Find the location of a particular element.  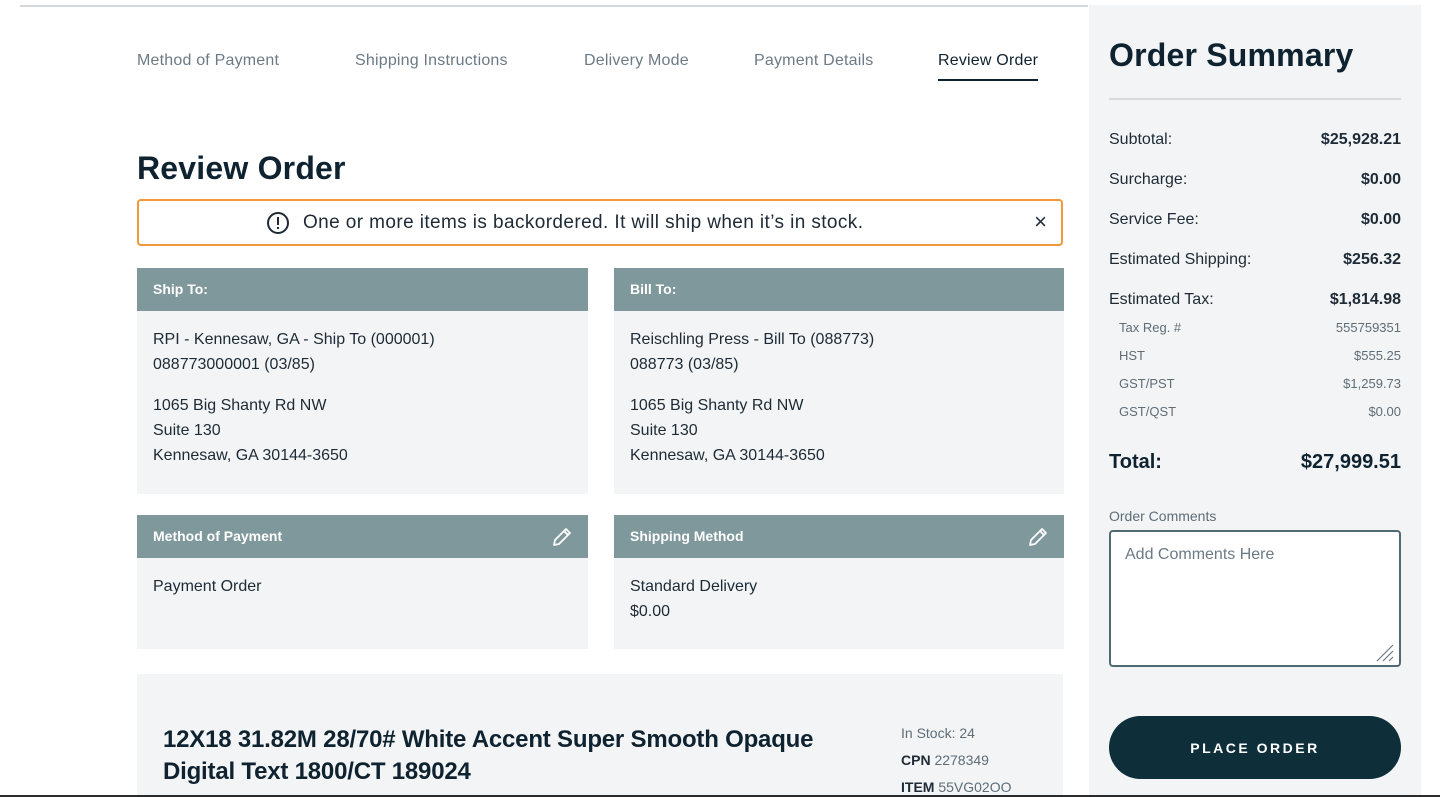

hst-value: $555.25 is located at coordinates (1377, 355).